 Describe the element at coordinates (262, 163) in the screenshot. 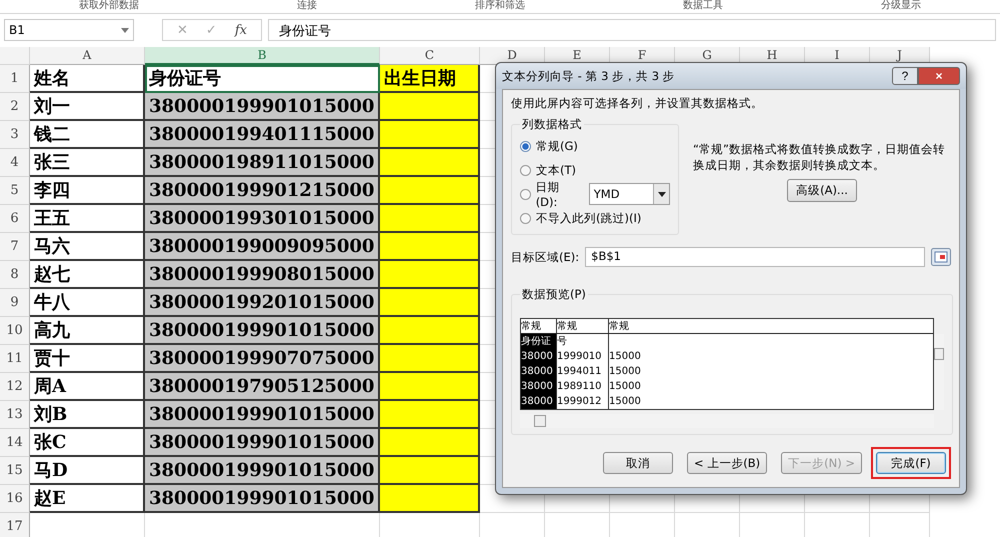

I see `table-cell: 380000198911015000` at that location.